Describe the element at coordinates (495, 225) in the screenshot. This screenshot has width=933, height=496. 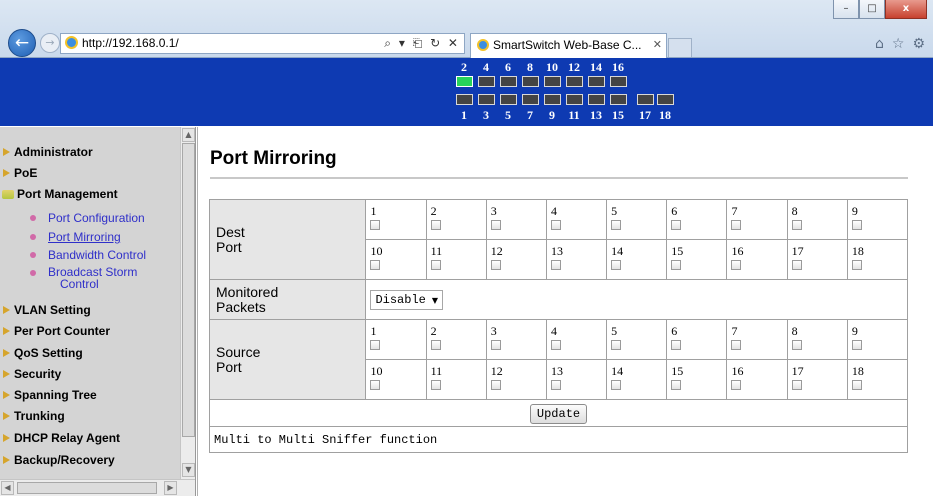
I see `dest-port-3-checkbox` at that location.